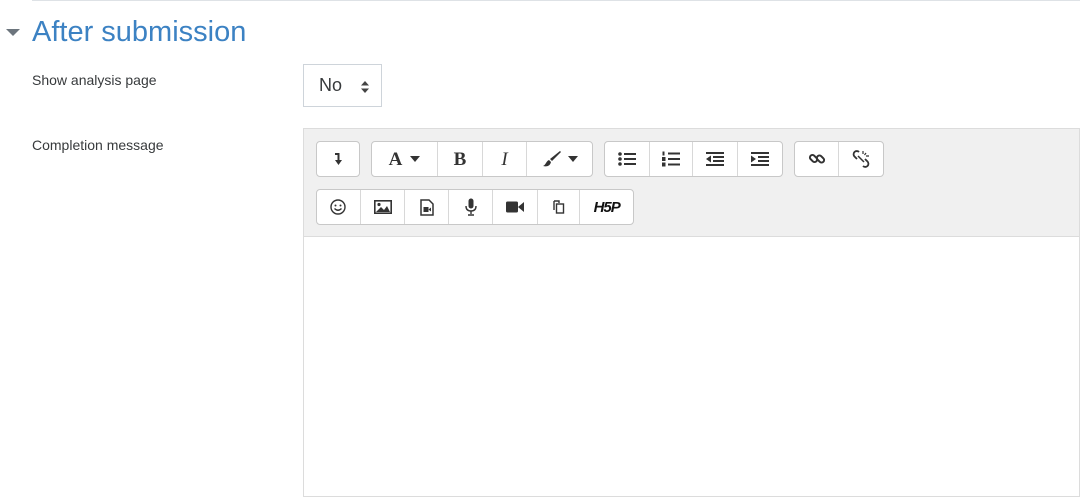 The image size is (1091, 497). What do you see at coordinates (551, 159) in the screenshot?
I see `text-color-icon` at bounding box center [551, 159].